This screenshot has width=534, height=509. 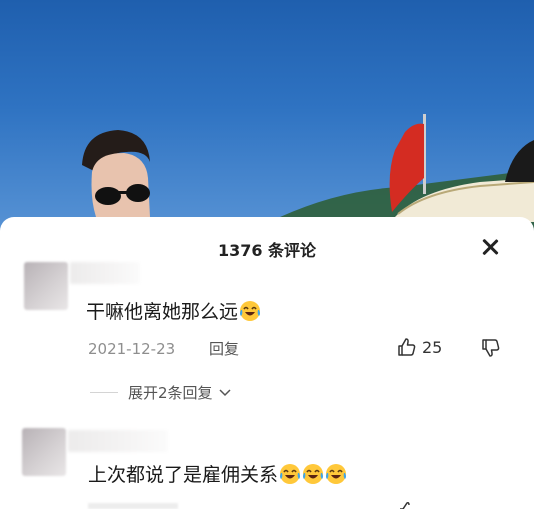 I want to click on expand-replies-label: 展开2条回复, so click(x=170, y=393).